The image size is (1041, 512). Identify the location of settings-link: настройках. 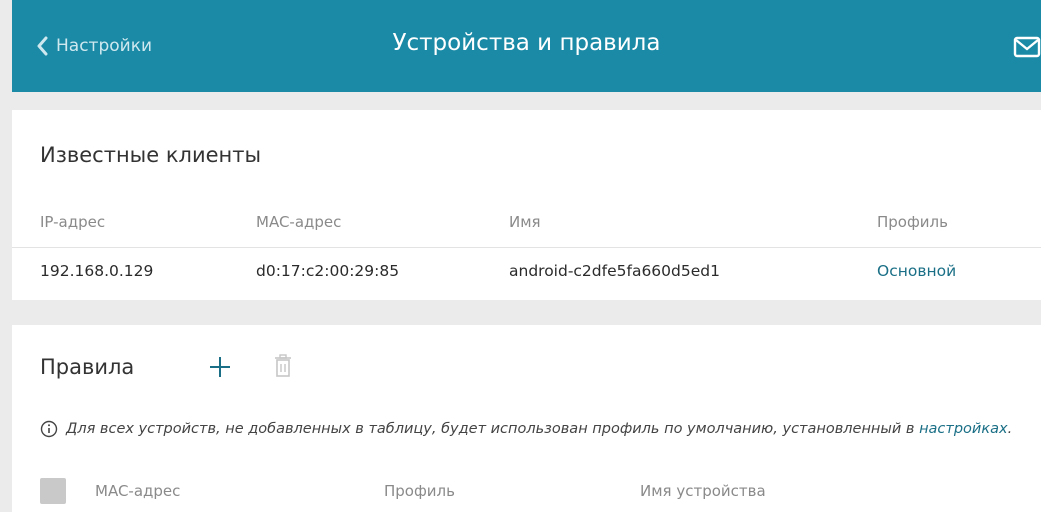
(963, 429).